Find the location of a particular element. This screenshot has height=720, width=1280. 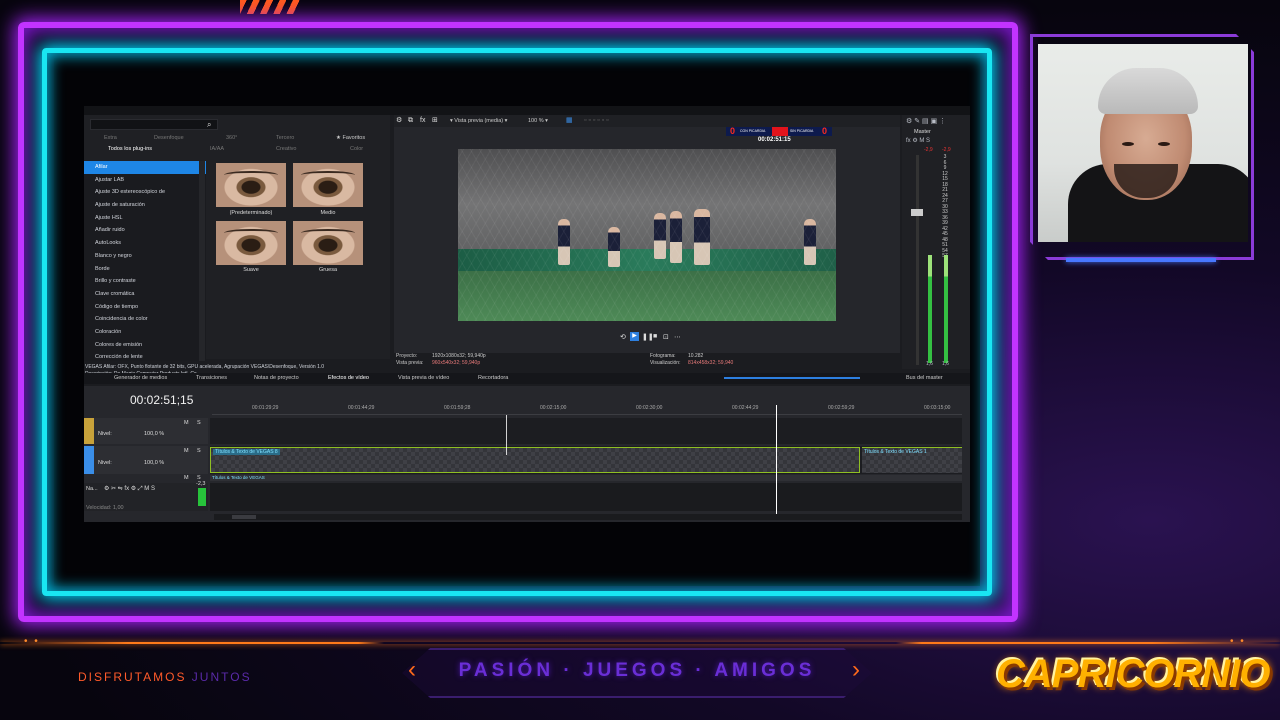

level-left: 1,6 is located at coordinates (929, 364).